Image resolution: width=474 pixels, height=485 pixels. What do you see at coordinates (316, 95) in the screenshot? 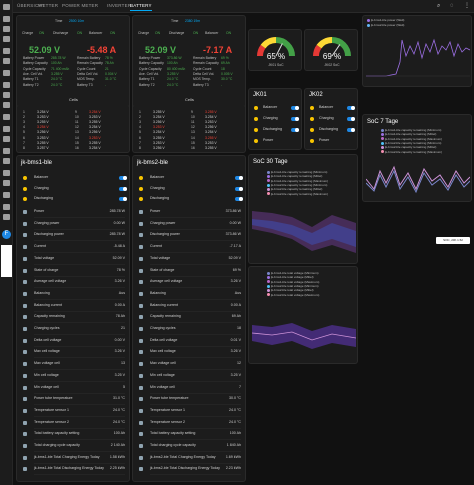
I see `jk-title: JK02` at bounding box center [316, 95].